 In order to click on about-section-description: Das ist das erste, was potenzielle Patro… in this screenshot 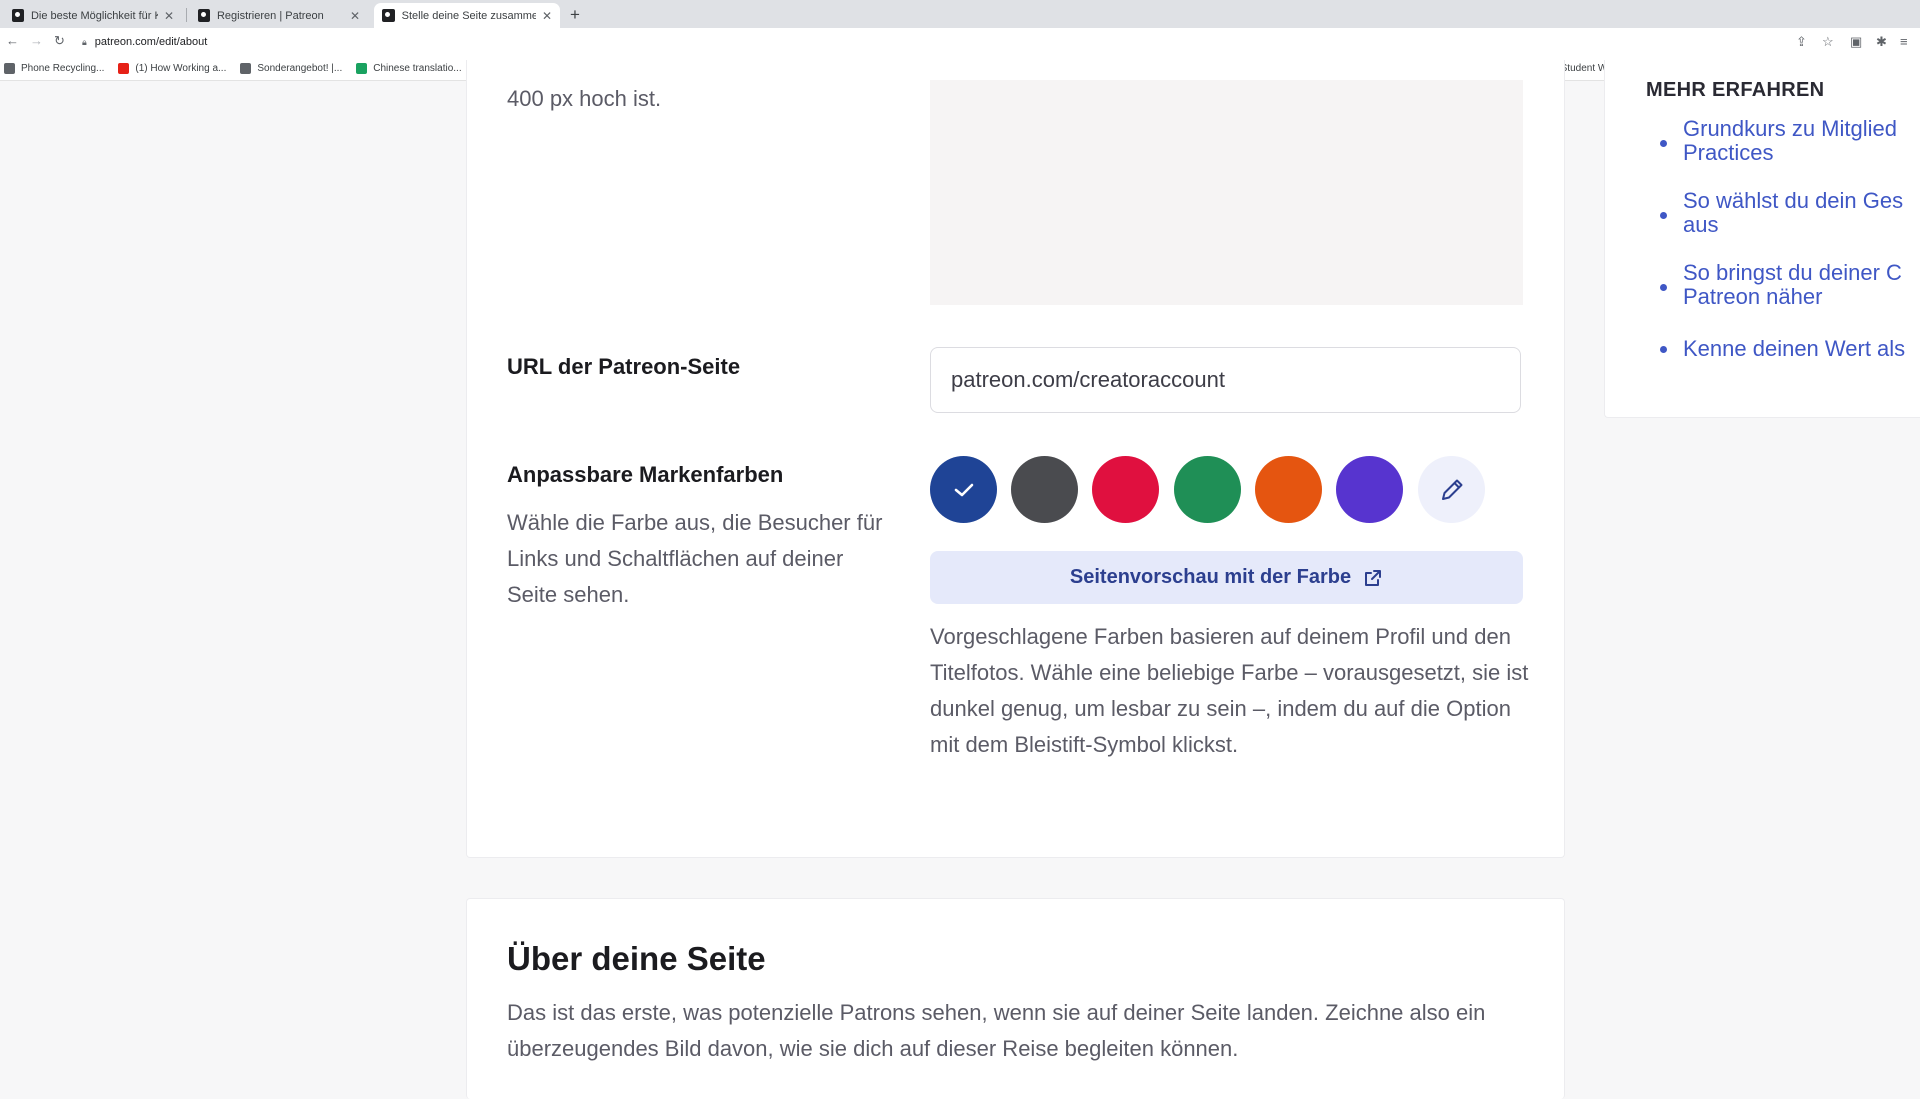, I will do `click(996, 1030)`.